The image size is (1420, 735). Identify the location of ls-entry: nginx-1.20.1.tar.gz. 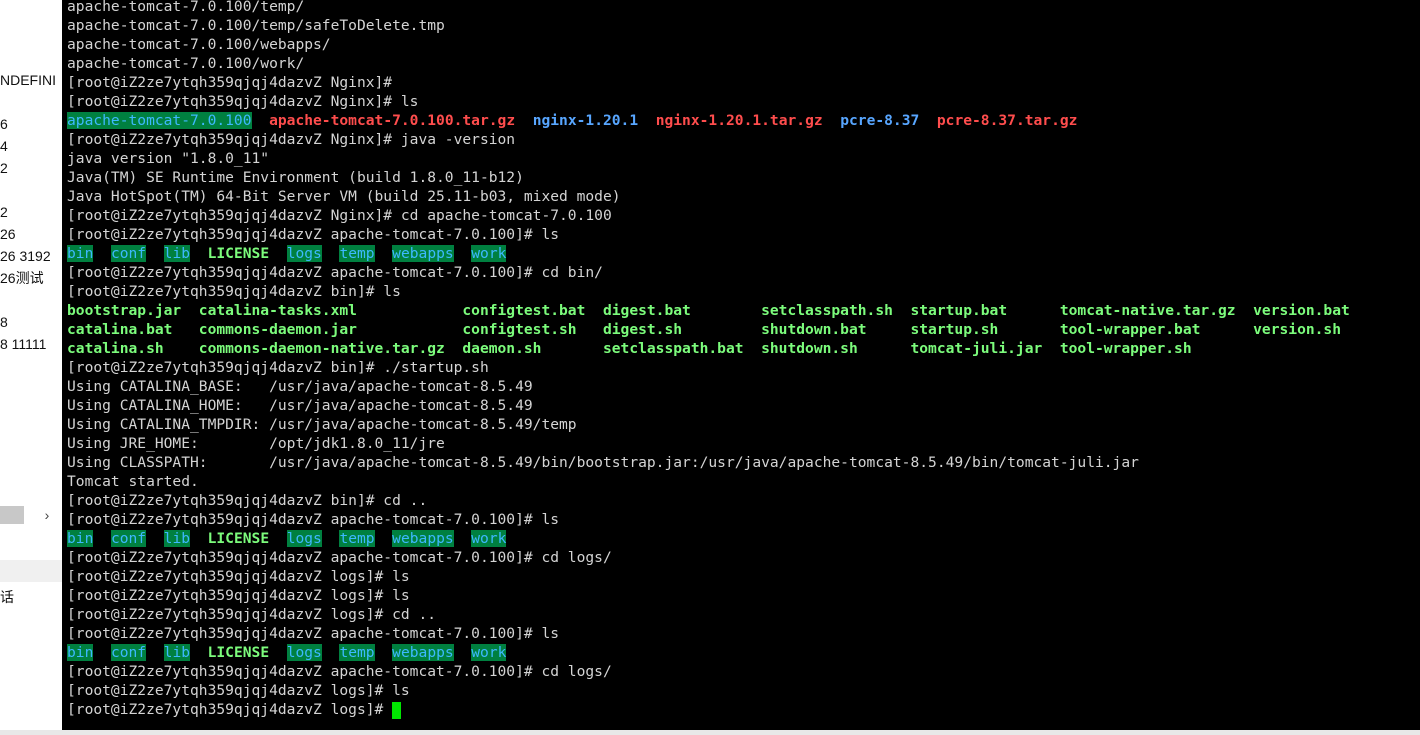
(739, 120).